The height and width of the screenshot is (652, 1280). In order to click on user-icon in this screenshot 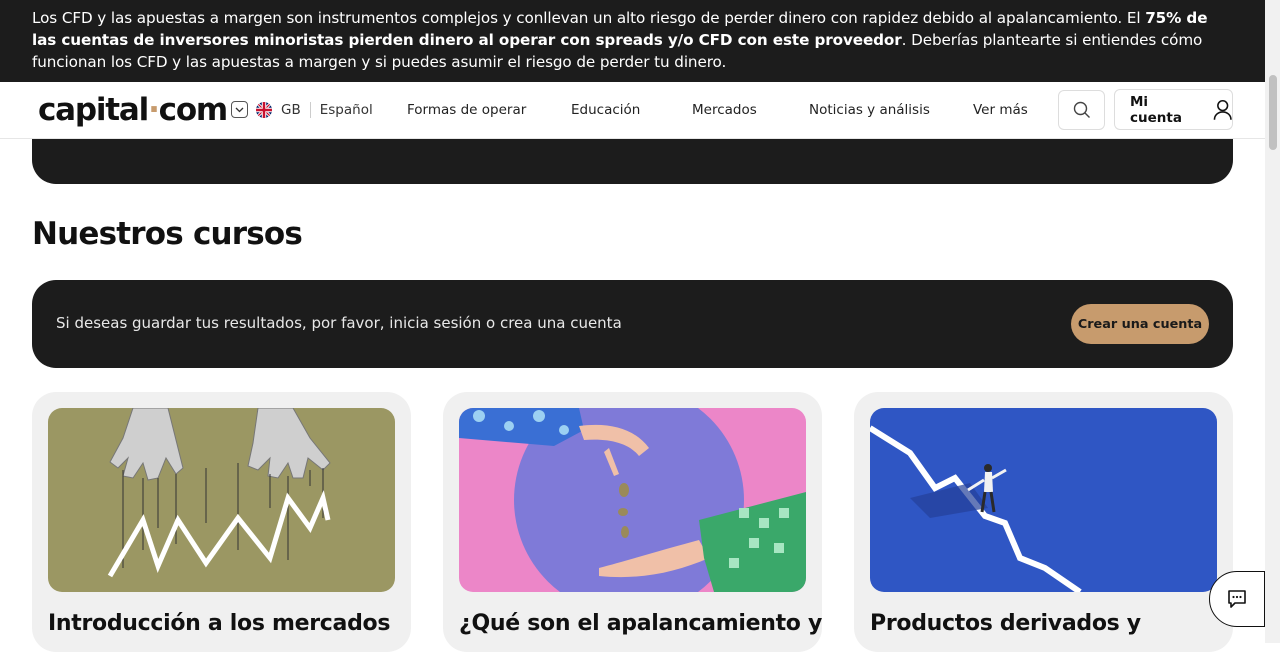, I will do `click(1222, 109)`.